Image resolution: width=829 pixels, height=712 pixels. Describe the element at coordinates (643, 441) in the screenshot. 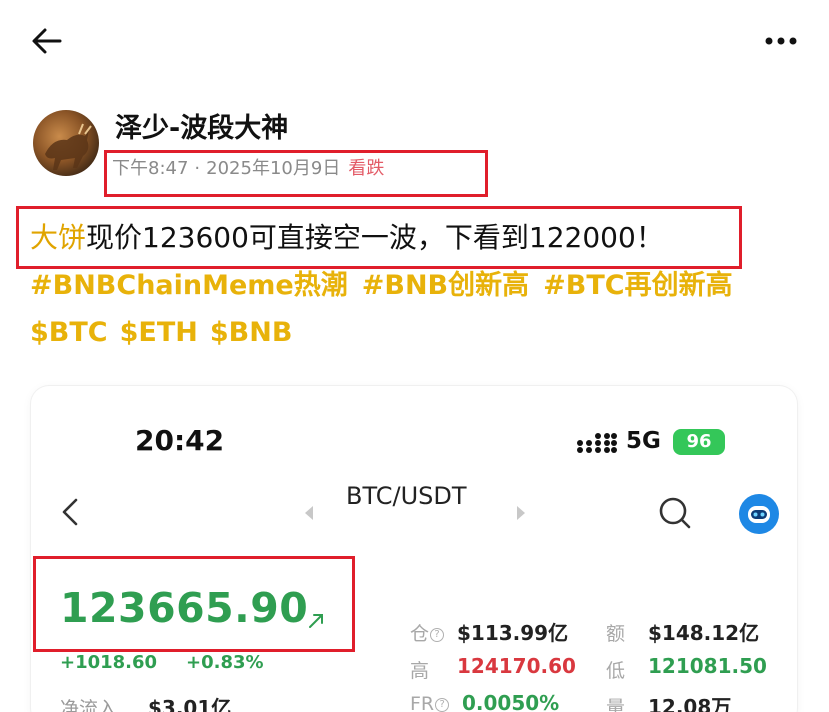

I see `network-type: 5G` at that location.